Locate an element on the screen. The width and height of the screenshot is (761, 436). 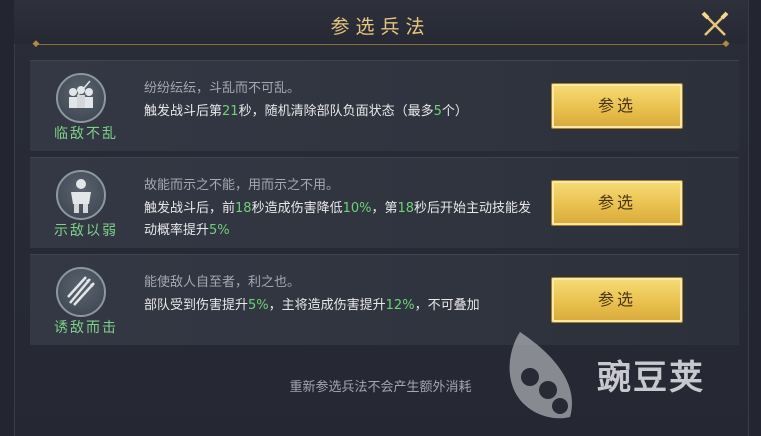
close-icon is located at coordinates (715, 23).